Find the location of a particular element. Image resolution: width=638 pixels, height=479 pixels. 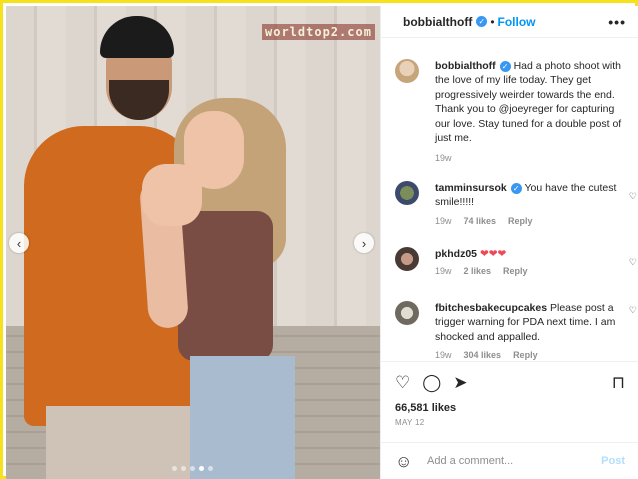

post-comment-button: Post is located at coordinates (613, 461).